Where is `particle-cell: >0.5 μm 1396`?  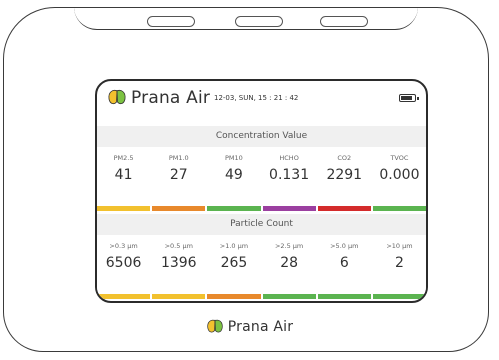 particle-cell: >0.5 μm 1396 is located at coordinates (179, 268).